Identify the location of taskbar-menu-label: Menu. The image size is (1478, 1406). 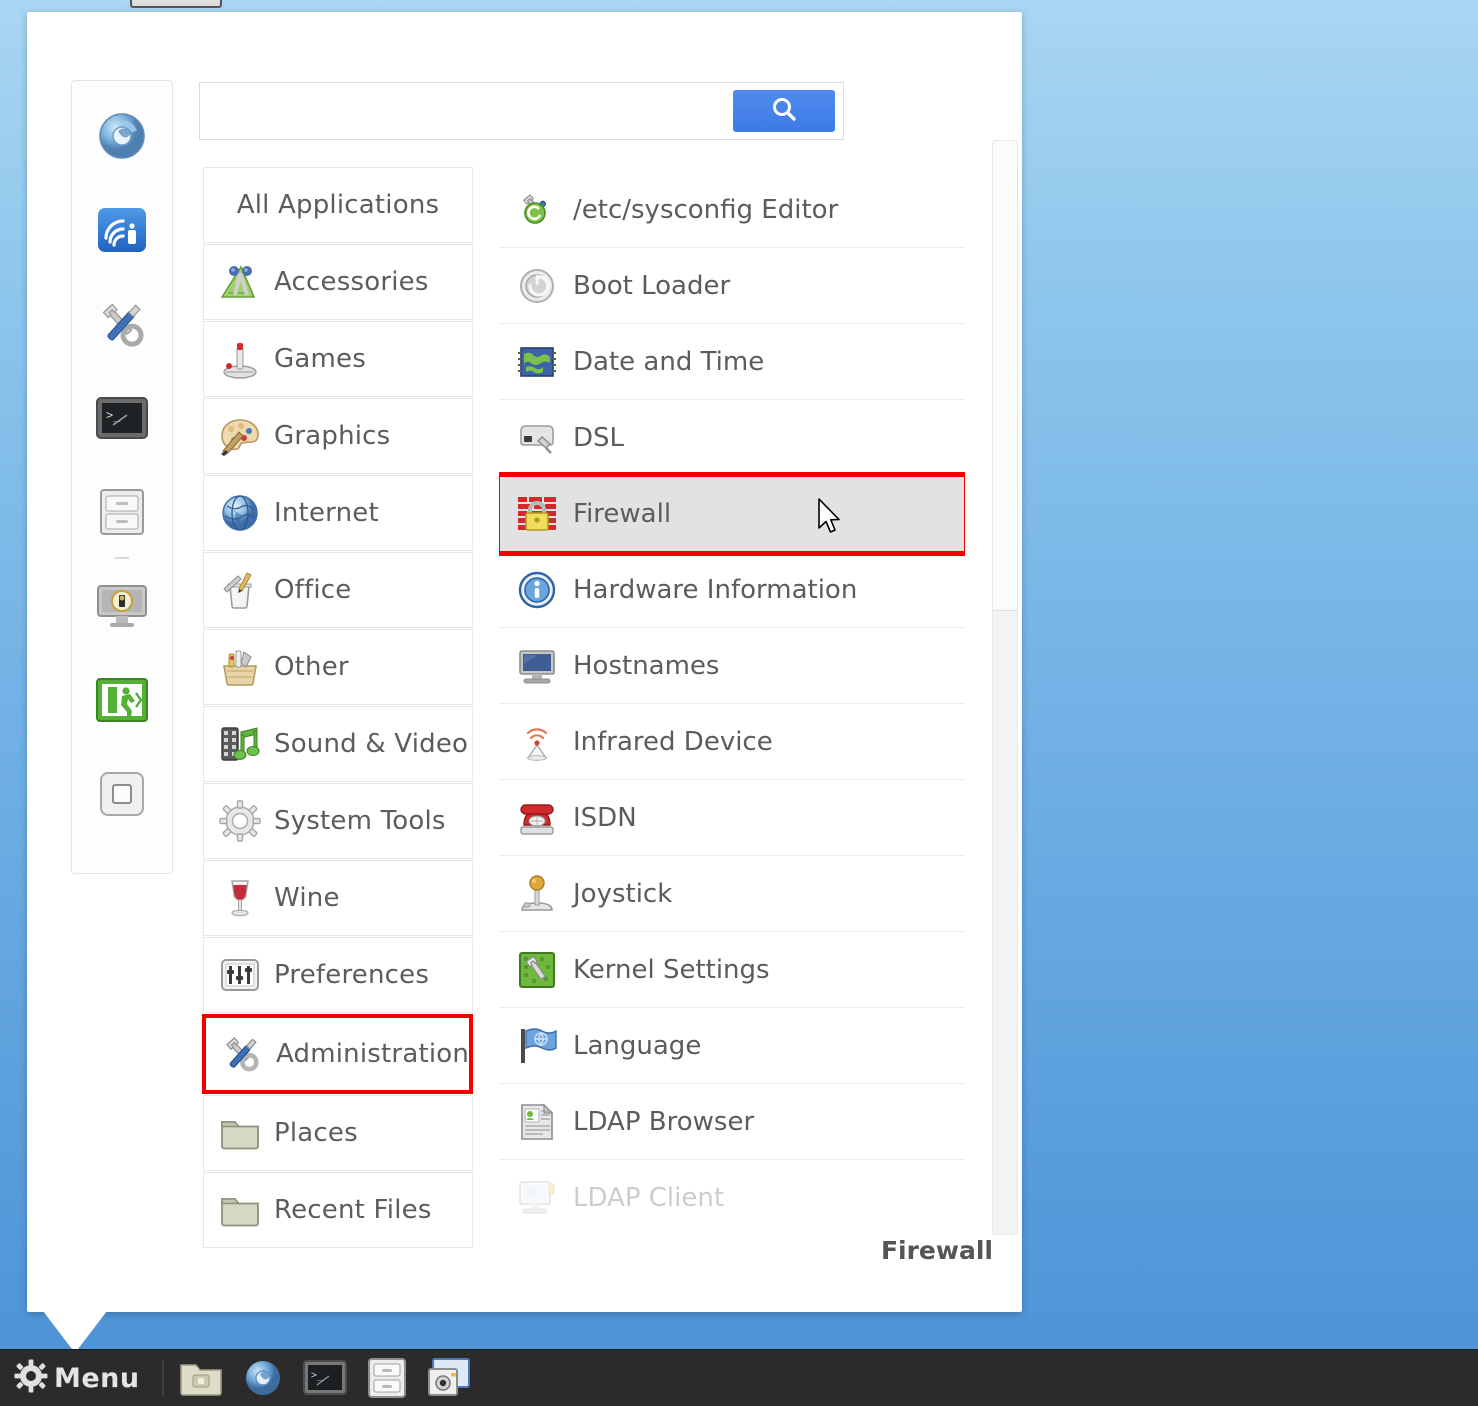
(97, 1378).